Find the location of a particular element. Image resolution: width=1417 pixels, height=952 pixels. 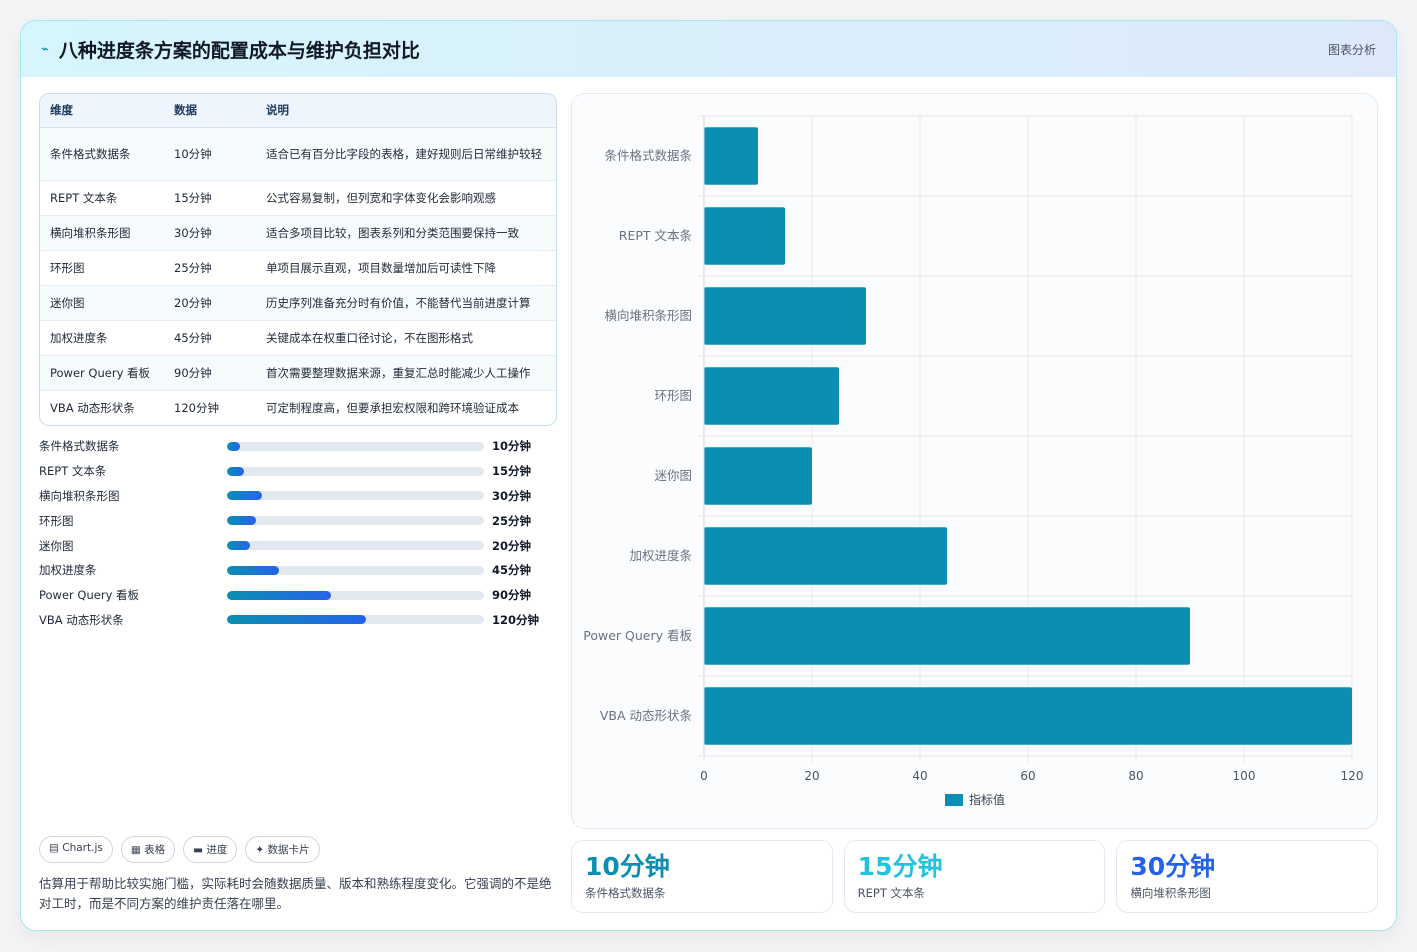

progress-row: 加权进度条 45分钟 is located at coordinates (298, 570).